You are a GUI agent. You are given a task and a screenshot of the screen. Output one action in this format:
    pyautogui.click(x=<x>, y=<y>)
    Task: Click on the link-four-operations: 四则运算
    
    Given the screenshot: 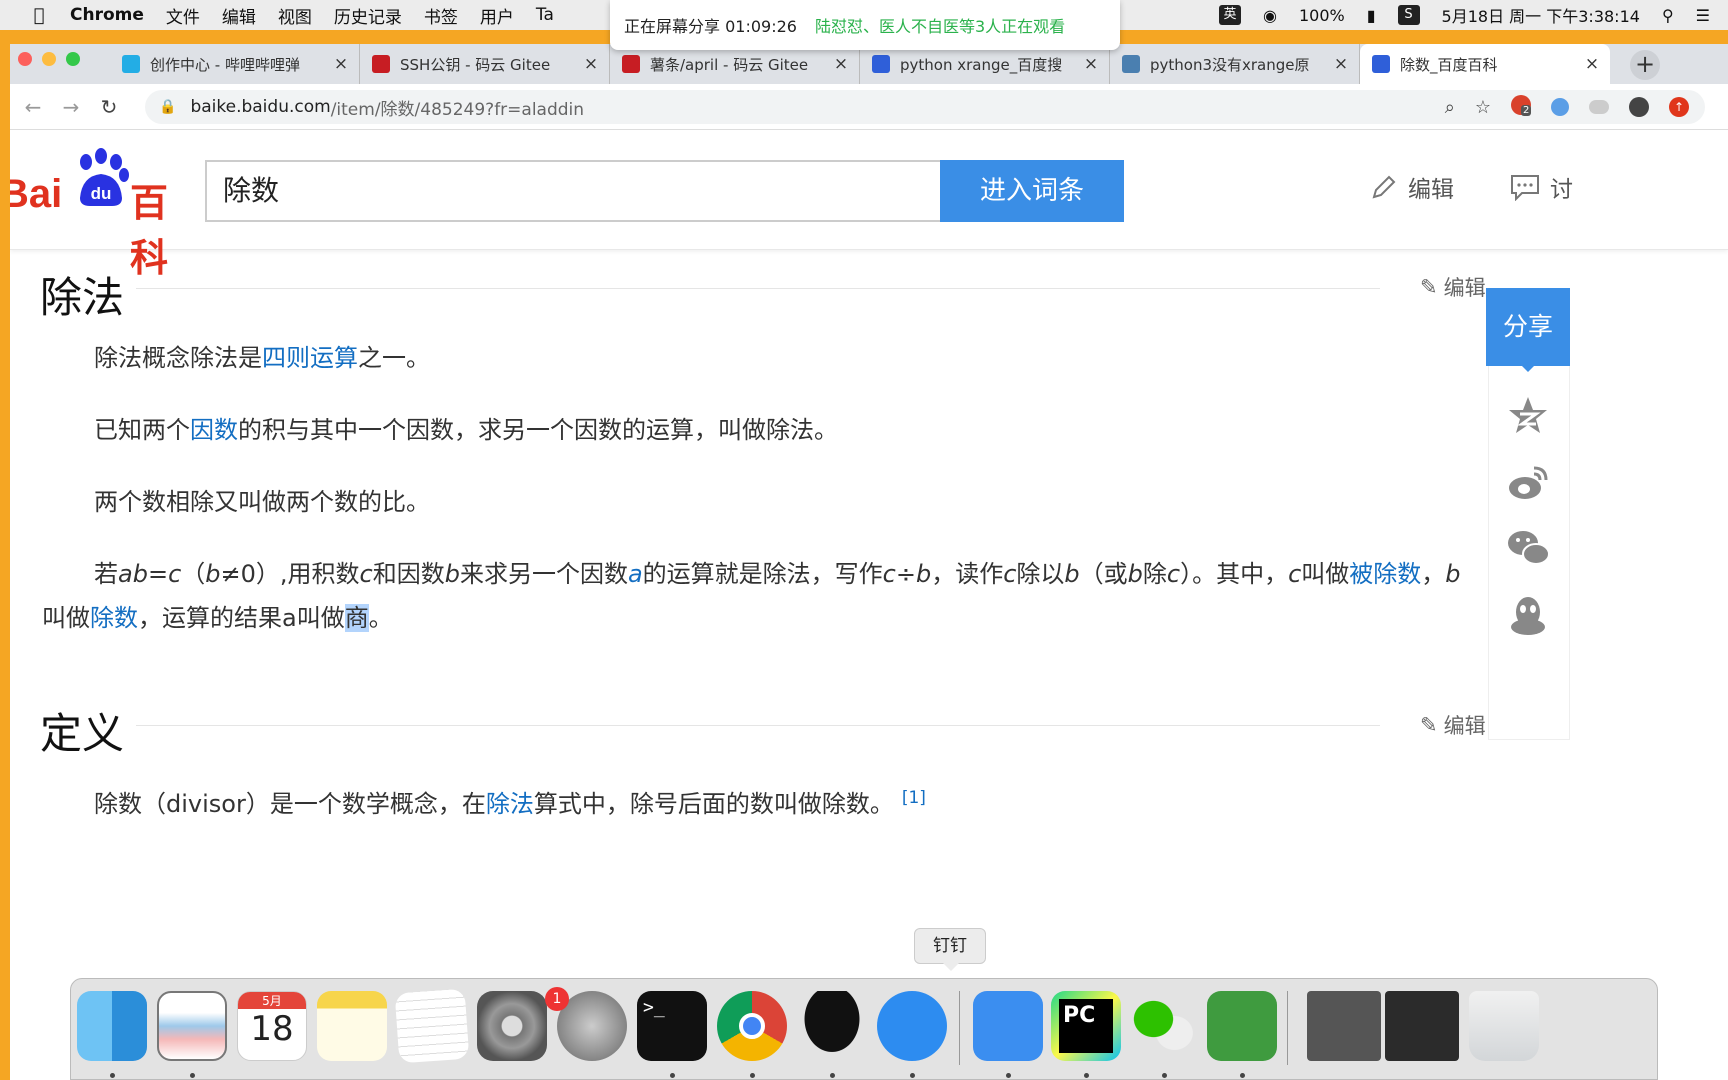 What is the action you would take?
    pyautogui.click(x=310, y=358)
    